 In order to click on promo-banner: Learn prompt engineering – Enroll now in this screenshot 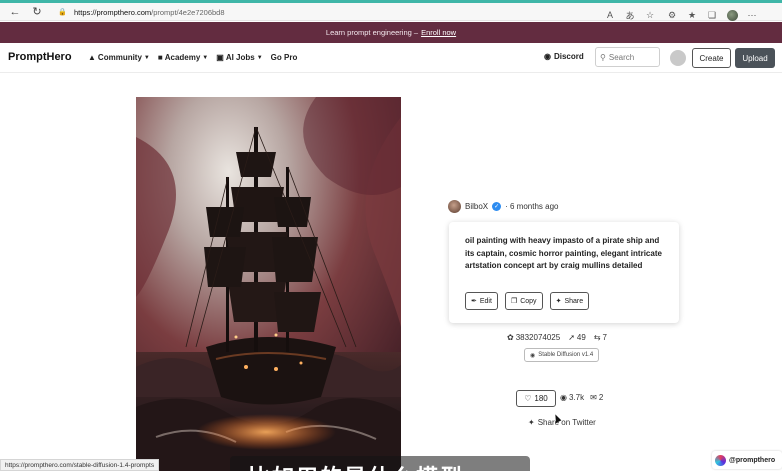, I will do `click(391, 32)`.